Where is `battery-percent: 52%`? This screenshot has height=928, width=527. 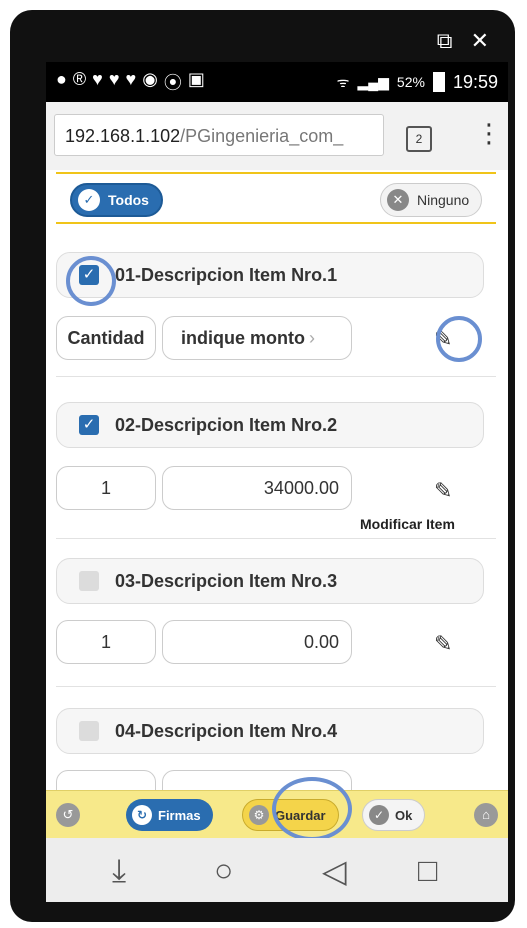
battery-percent: 52% is located at coordinates (410, 82).